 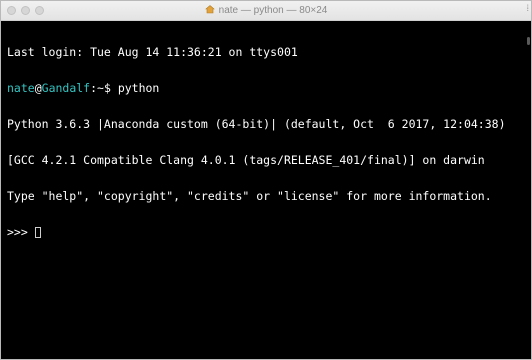 I want to click on prompt-command: python, so click(x=135, y=88).